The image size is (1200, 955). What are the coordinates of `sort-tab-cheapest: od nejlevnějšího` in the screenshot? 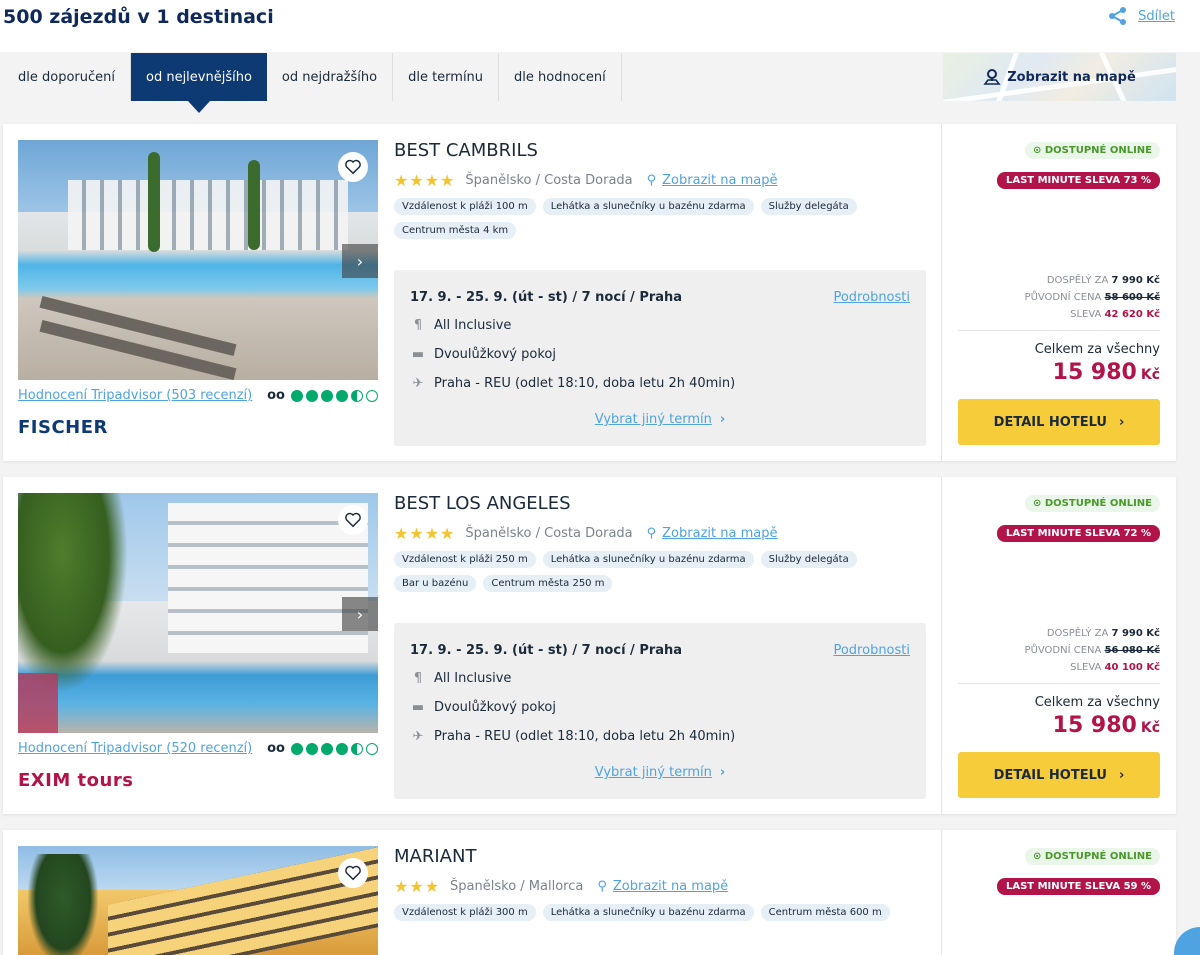 It's located at (199, 83).